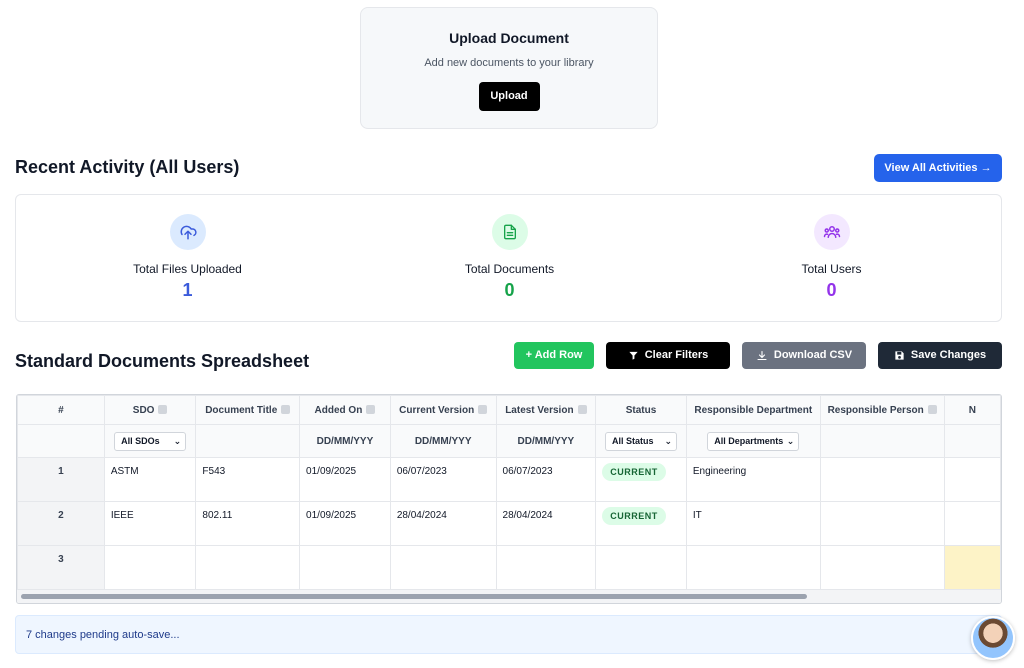  I want to click on save-changes-button: Save Changes, so click(940, 355).